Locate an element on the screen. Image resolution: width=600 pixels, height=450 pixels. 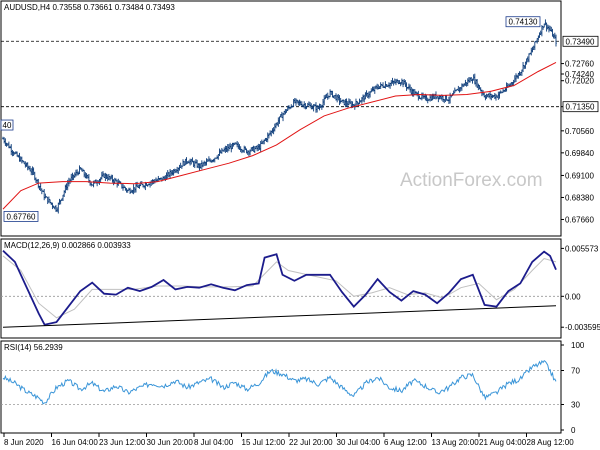
time-tick-label: 30 Jun 20:00 is located at coordinates (170, 442).